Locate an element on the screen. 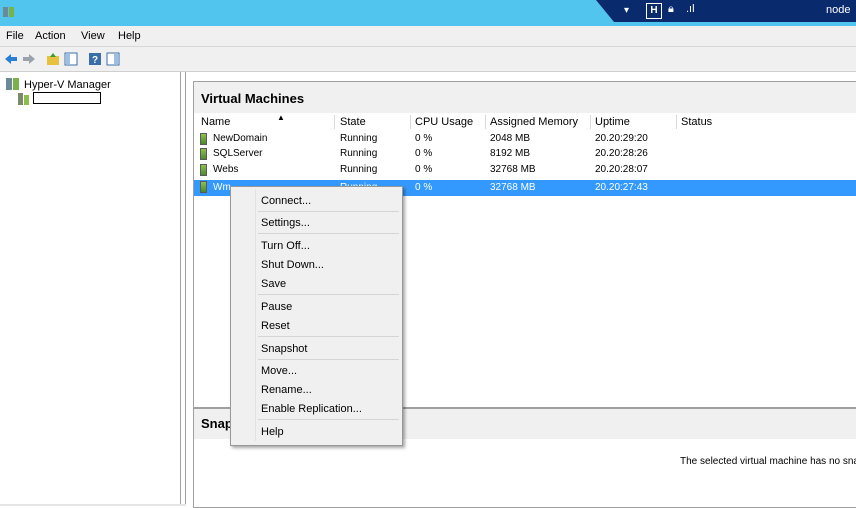 The height and width of the screenshot is (508, 856). lock-icon: 🔒︎ is located at coordinates (671, 9).